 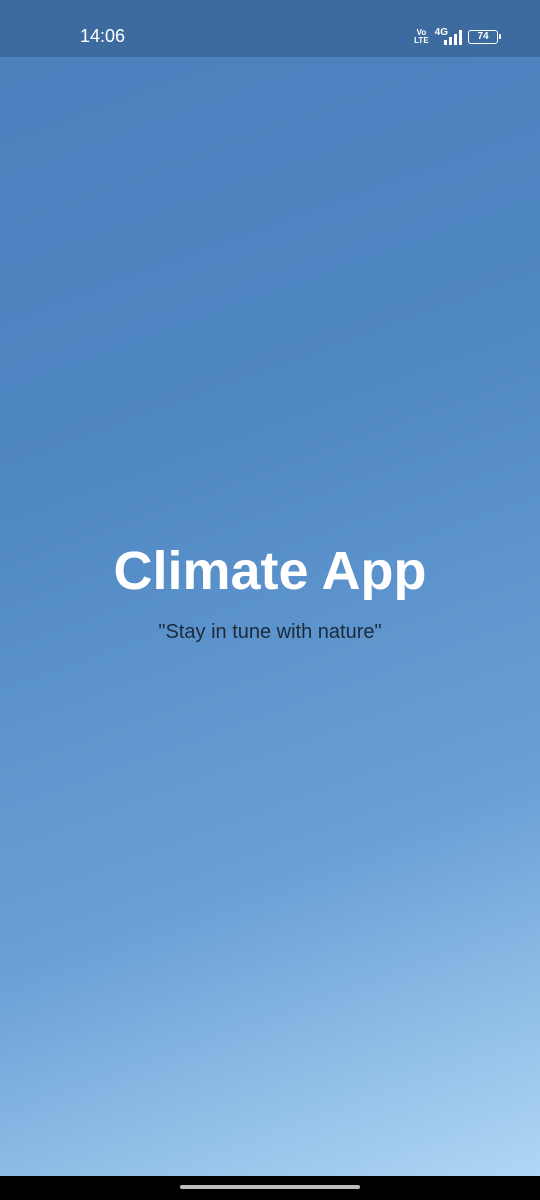 I want to click on battery-level: 74, so click(x=483, y=36).